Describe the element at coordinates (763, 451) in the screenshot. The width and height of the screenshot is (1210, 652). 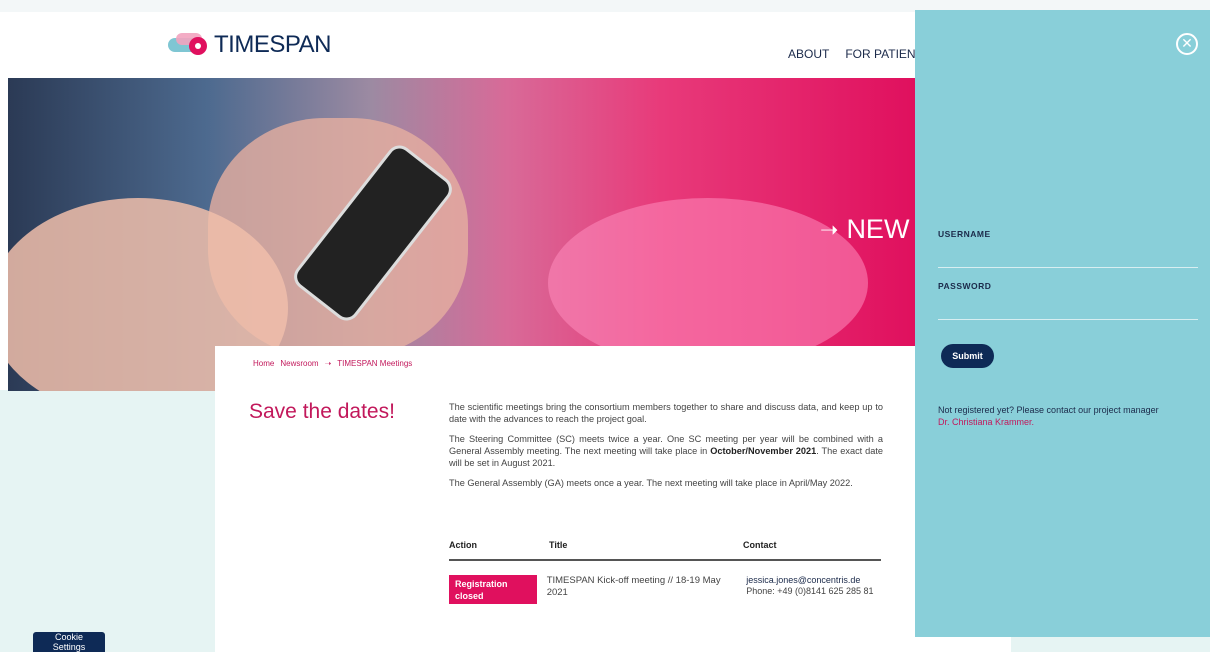
I see `paragraph-bold: October/November 2021` at that location.